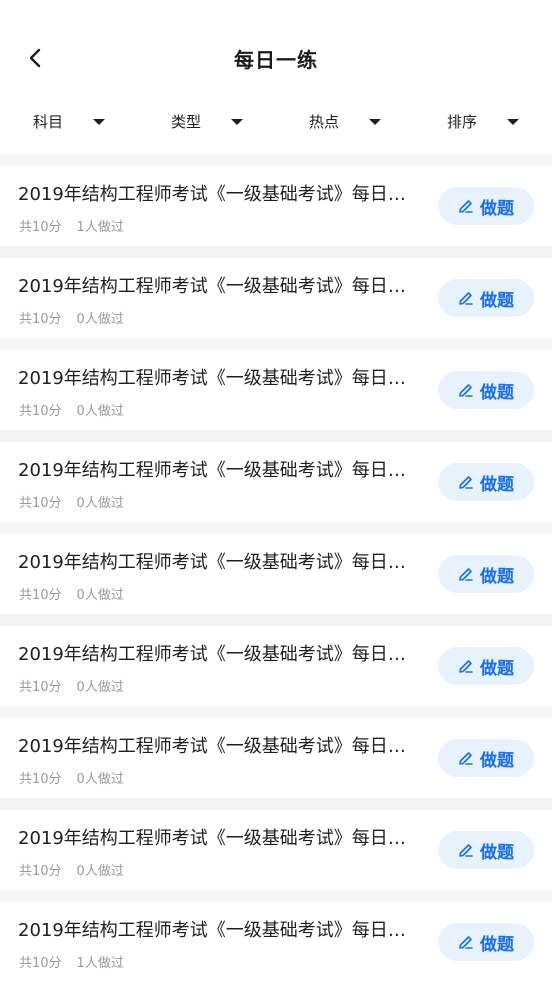  What do you see at coordinates (461, 121) in the screenshot?
I see `filter-label: 排序` at bounding box center [461, 121].